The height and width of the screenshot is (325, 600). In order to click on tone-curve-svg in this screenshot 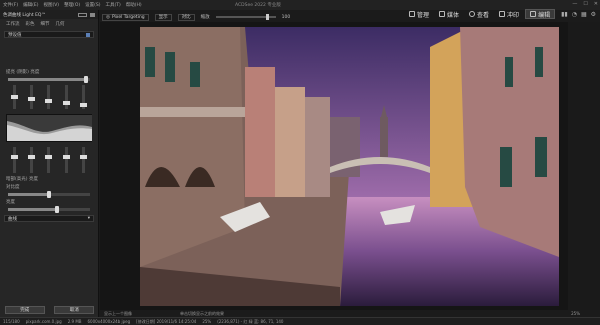, I will do `click(49, 128)`.